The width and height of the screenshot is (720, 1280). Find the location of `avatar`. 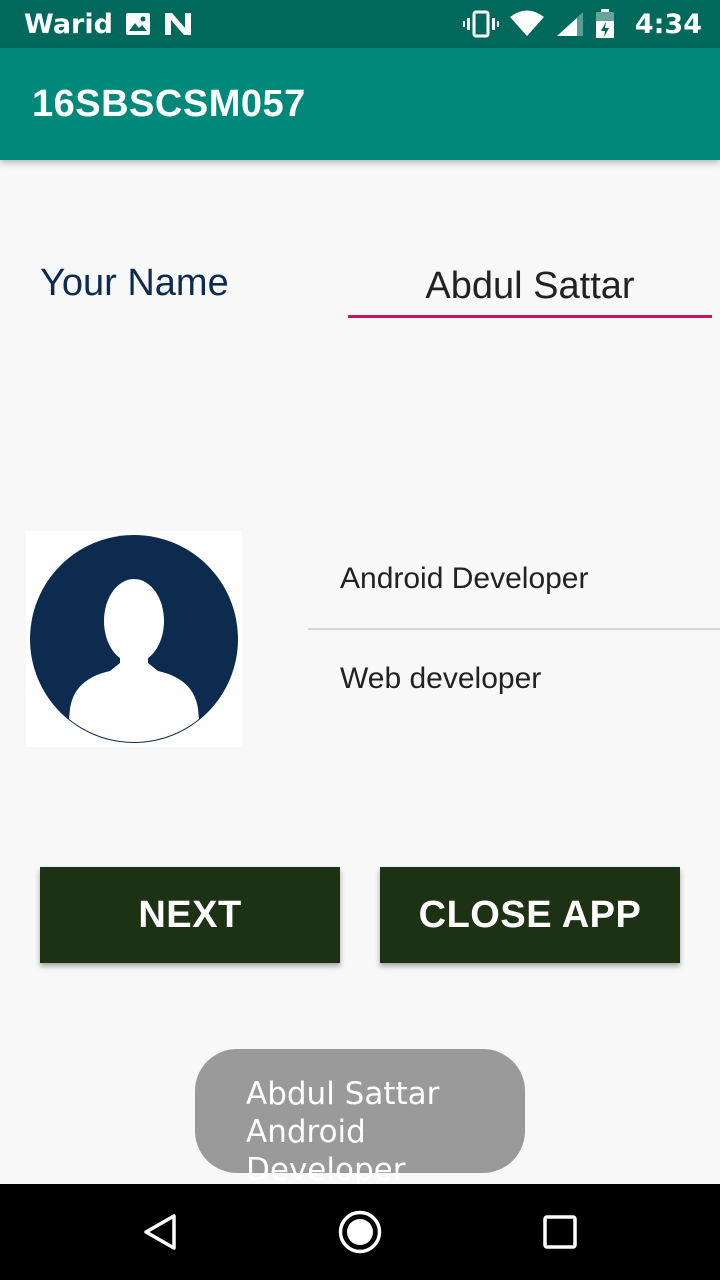

avatar is located at coordinates (134, 639).